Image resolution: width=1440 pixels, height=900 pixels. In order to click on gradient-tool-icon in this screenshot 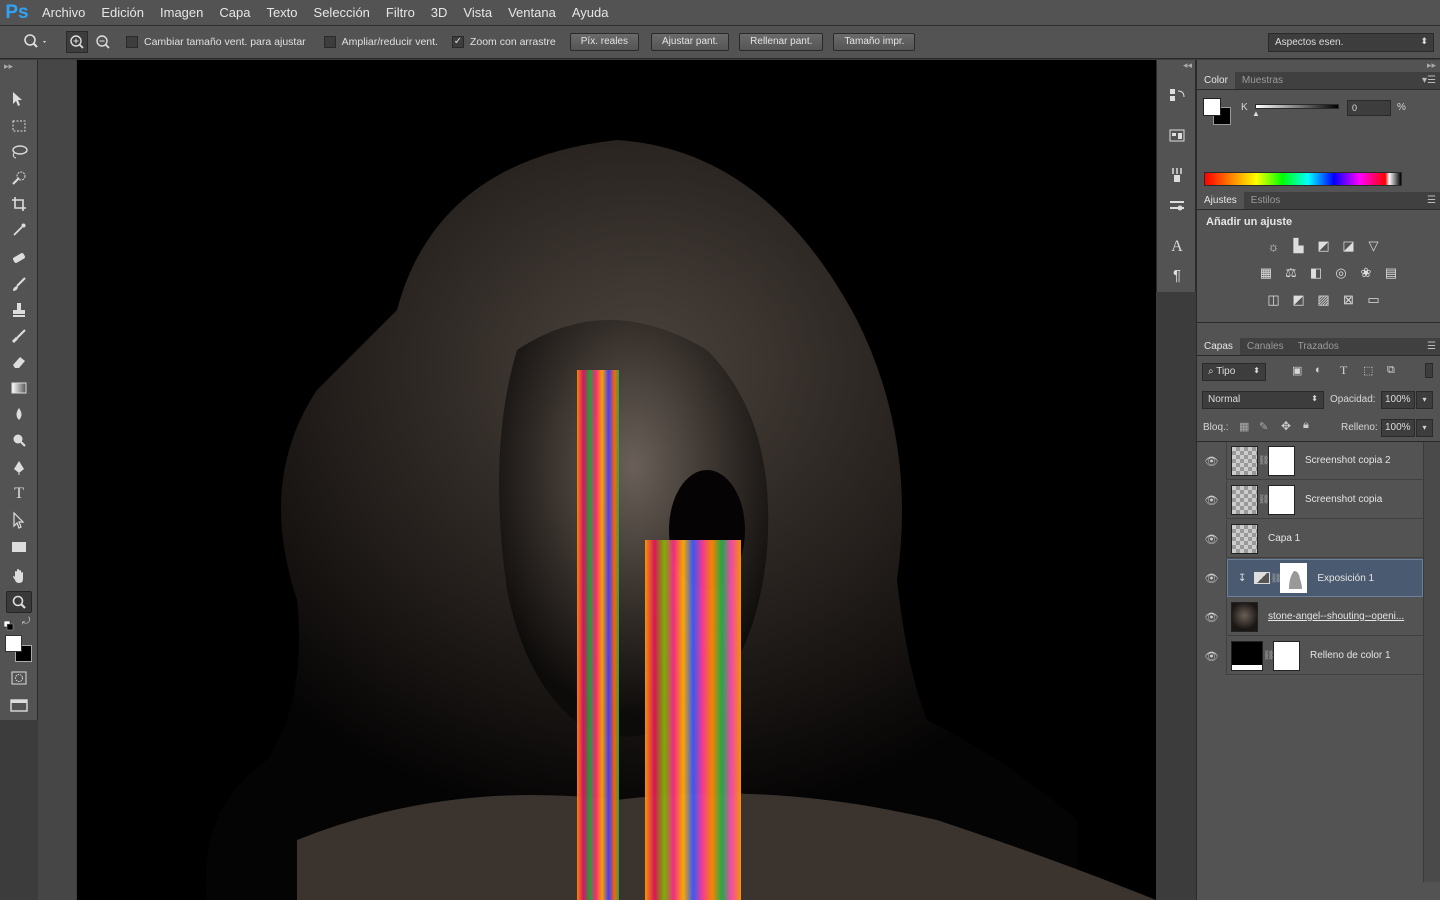, I will do `click(19, 388)`.